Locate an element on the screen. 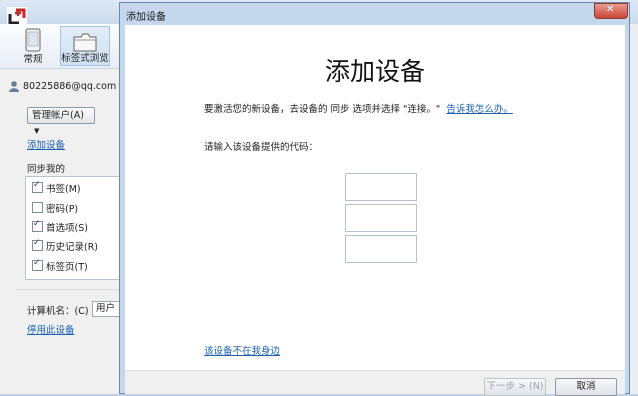  sync-items-group: 书签(M) 密码(P) 首选项(S) 历史记录(R) 标签页(T) is located at coordinates (73, 228).